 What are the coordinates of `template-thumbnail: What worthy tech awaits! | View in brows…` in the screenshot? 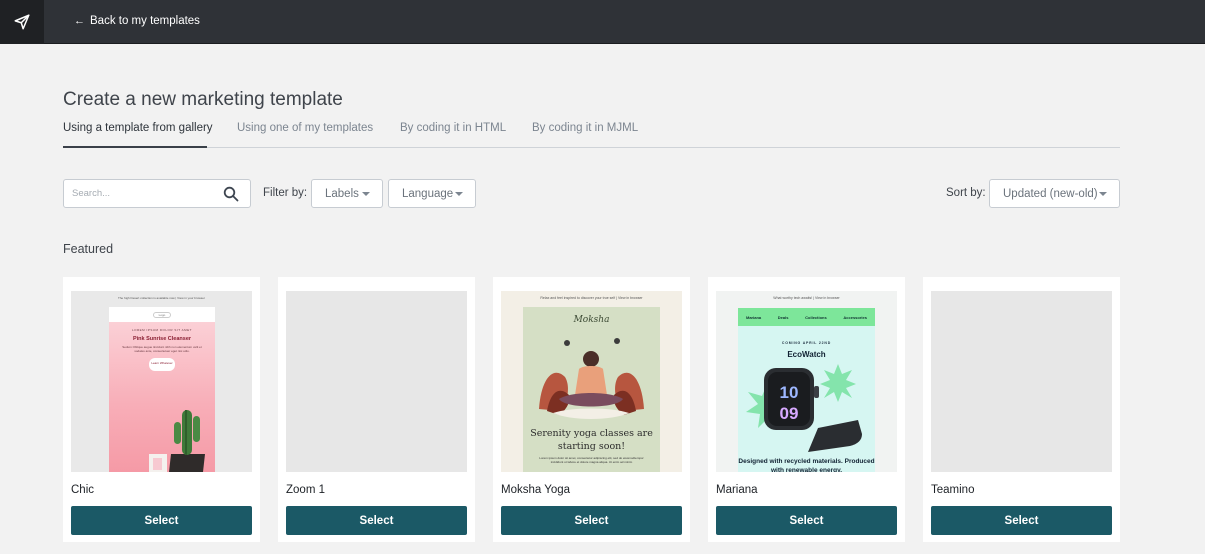 It's located at (806, 381).